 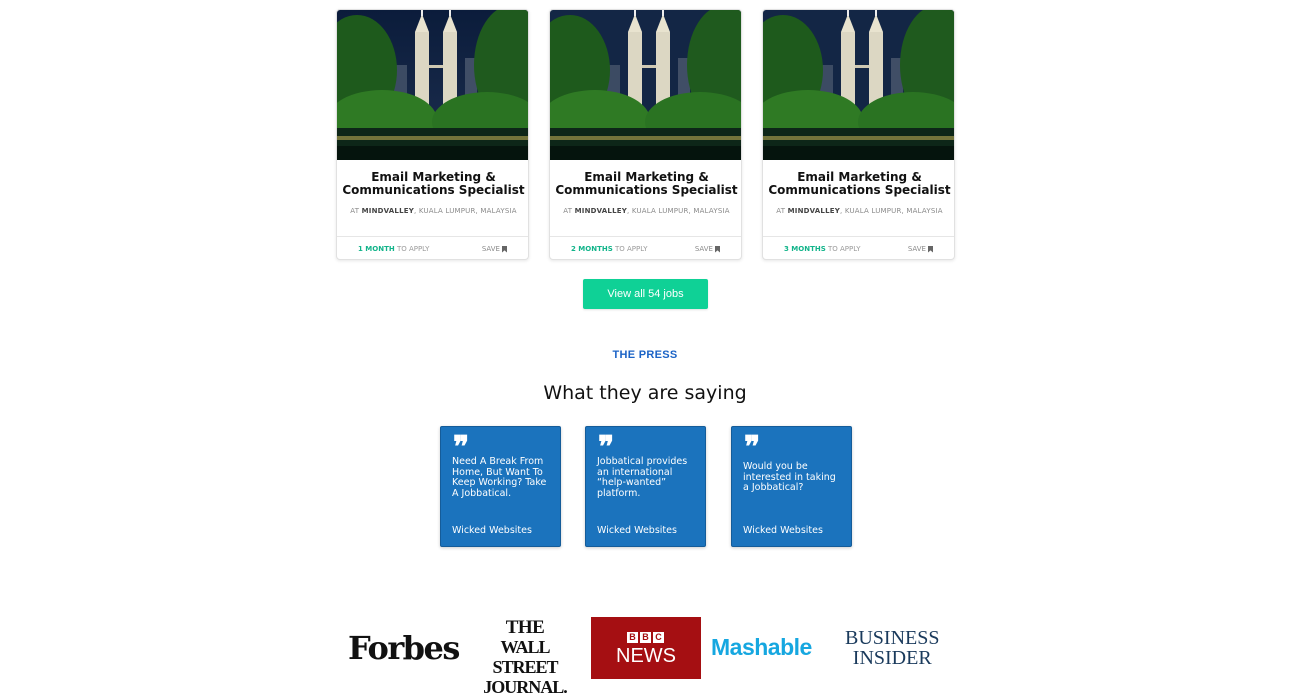 I want to click on apply-deadline: 3 MONTHS TO APPLY, so click(x=822, y=249).